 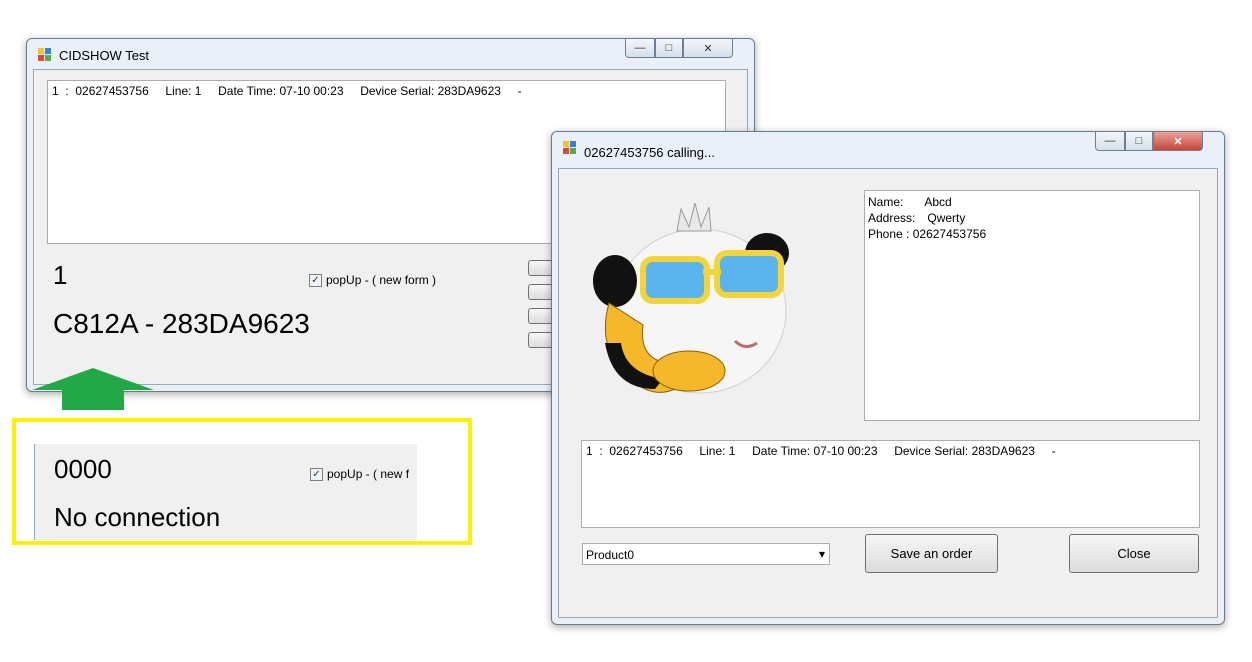 I want to click on product-select-value: Product0, so click(x=610, y=555).